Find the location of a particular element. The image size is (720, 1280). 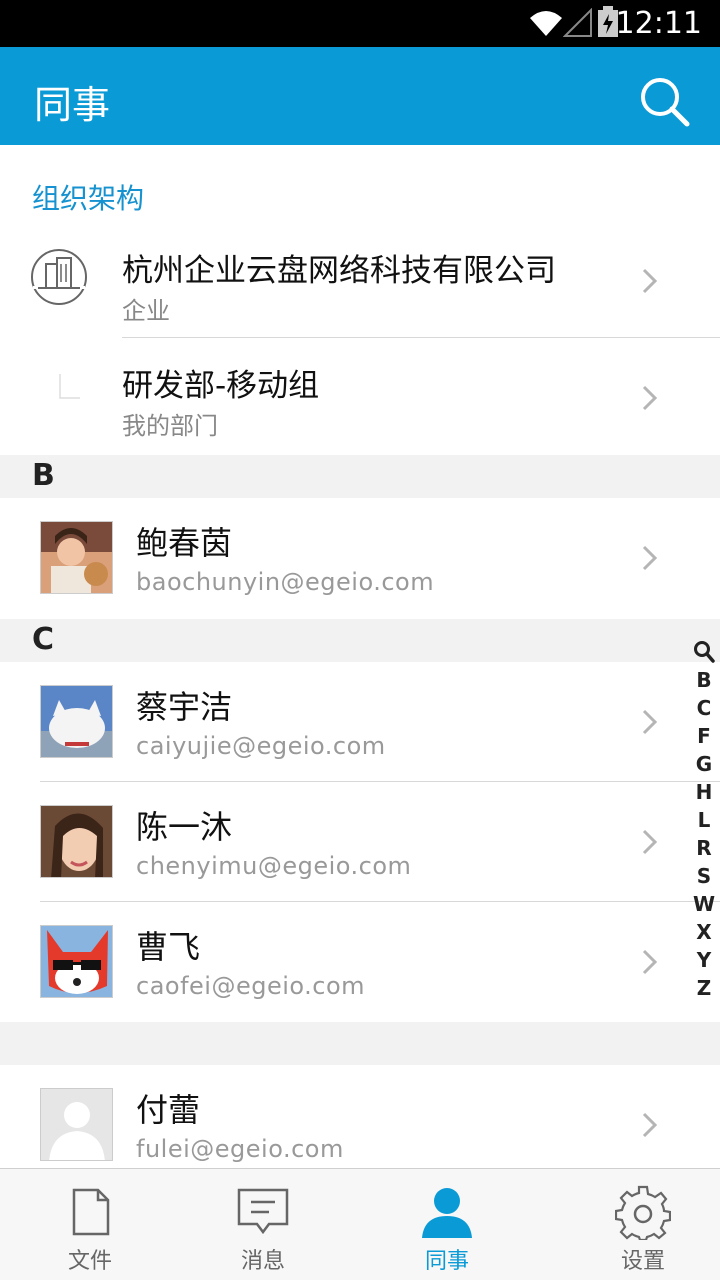

tab-label: 同事 is located at coordinates (446, 1261).